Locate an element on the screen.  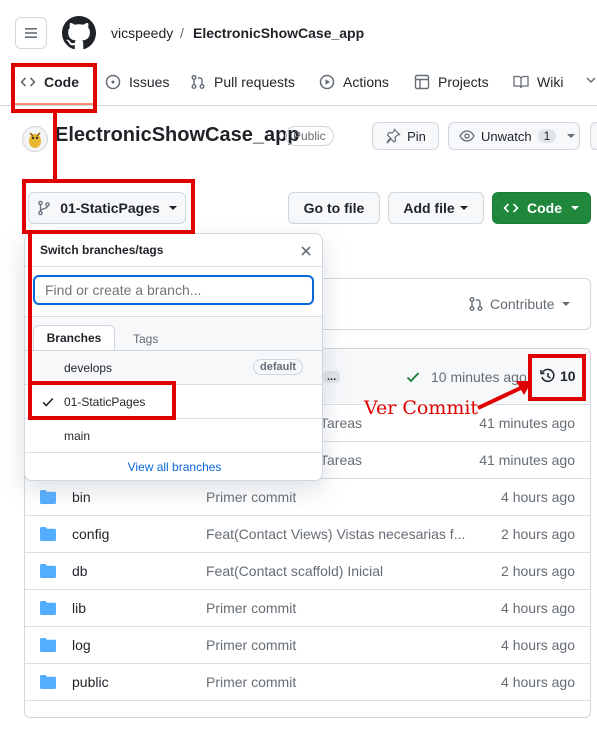
view-all-branches-link: View all branches is located at coordinates (173, 467).